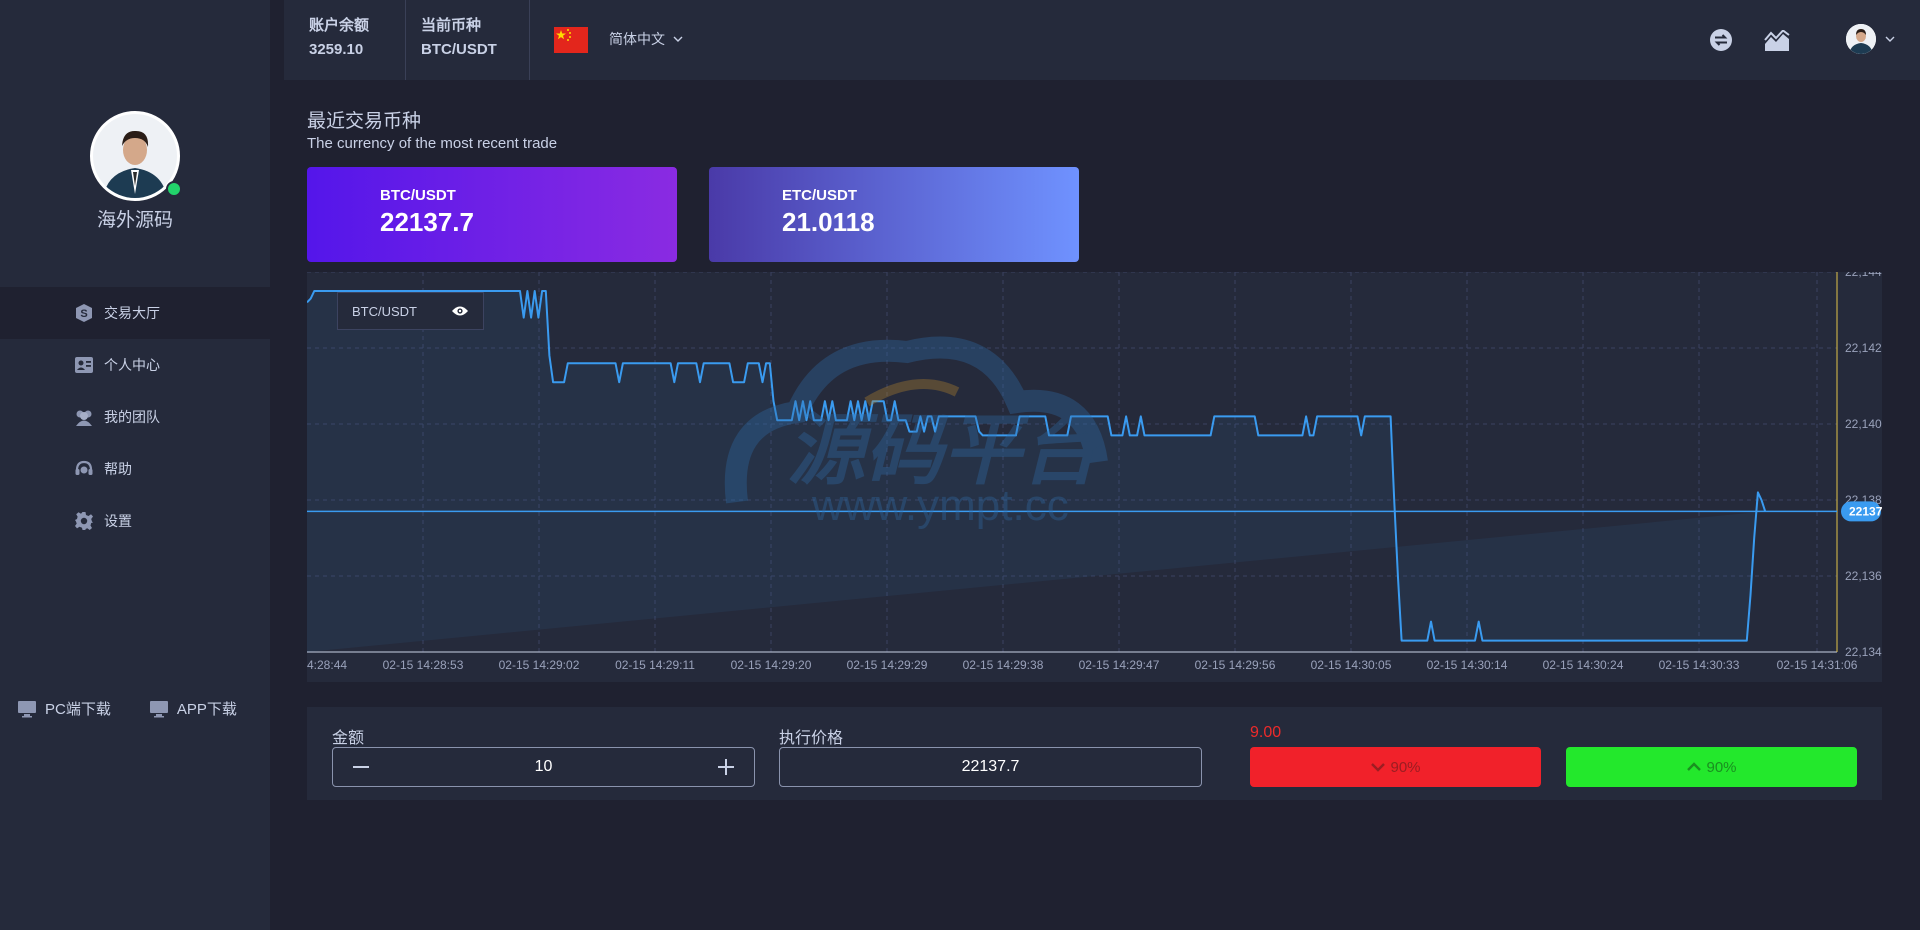 Image resolution: width=1920 pixels, height=930 pixels. What do you see at coordinates (206, 709) in the screenshot?
I see `app-download-label: APP下载` at bounding box center [206, 709].